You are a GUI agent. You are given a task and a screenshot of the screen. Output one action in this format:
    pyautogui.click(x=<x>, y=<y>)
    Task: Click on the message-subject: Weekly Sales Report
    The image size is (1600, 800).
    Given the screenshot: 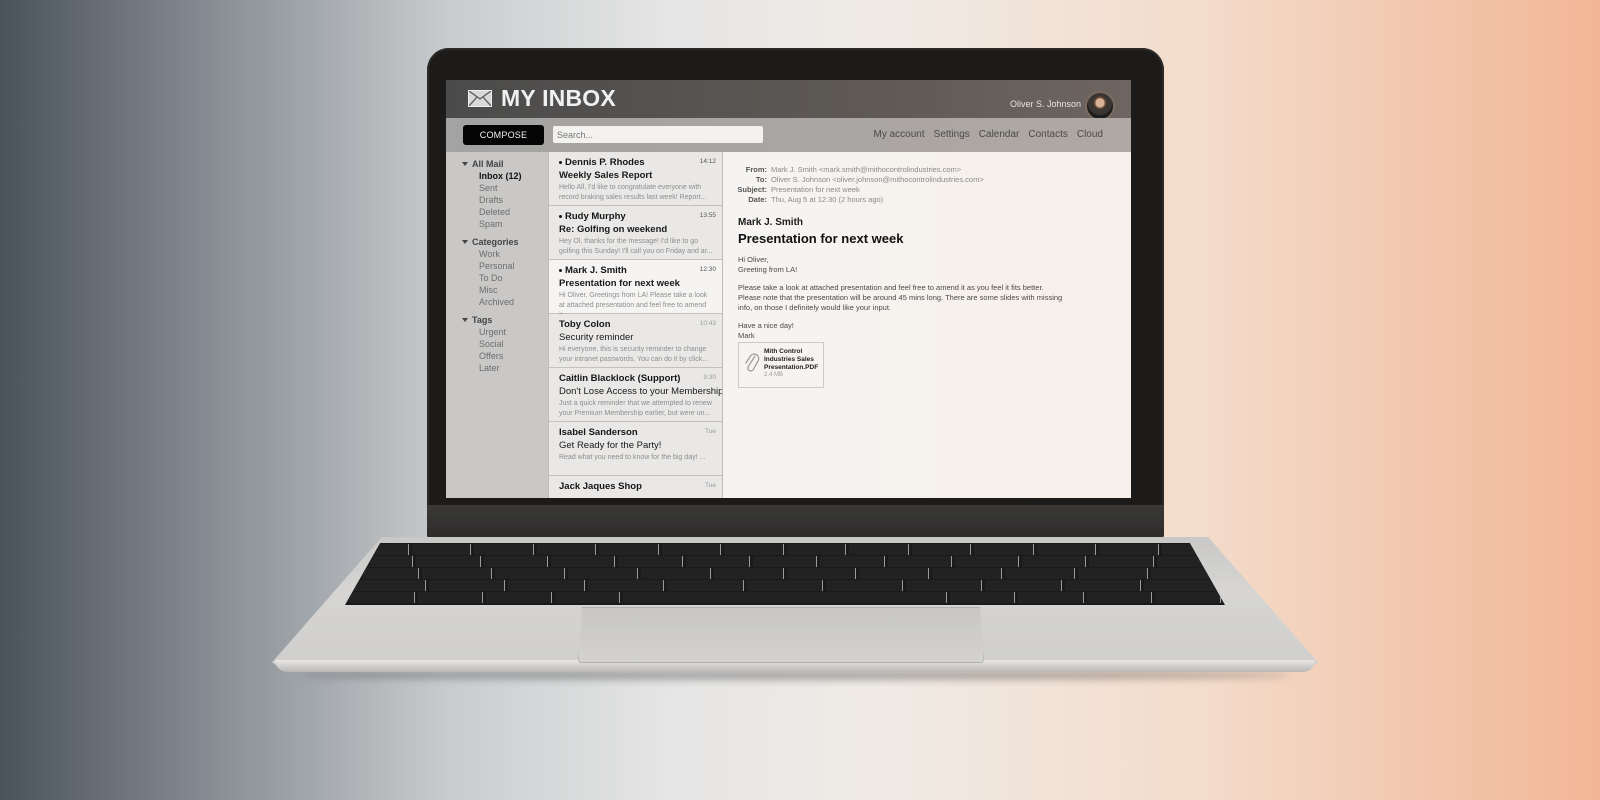 What is the action you would take?
    pyautogui.click(x=606, y=175)
    